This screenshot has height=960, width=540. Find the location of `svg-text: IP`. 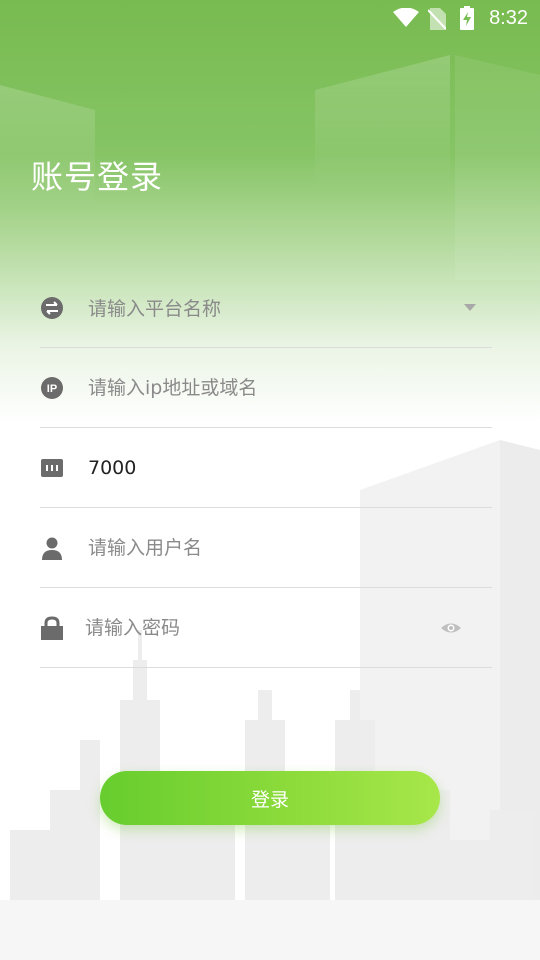

svg-text: IP is located at coordinates (52, 389).